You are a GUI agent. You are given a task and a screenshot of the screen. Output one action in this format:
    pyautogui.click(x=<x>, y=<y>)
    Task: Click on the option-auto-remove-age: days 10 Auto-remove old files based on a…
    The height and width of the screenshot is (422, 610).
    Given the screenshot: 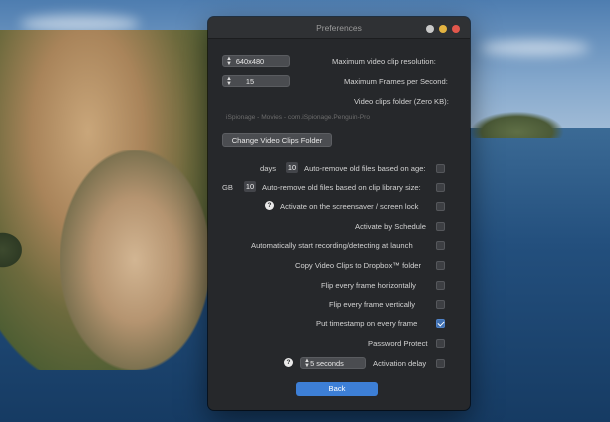 What is the action you would take?
    pyautogui.click(x=339, y=169)
    